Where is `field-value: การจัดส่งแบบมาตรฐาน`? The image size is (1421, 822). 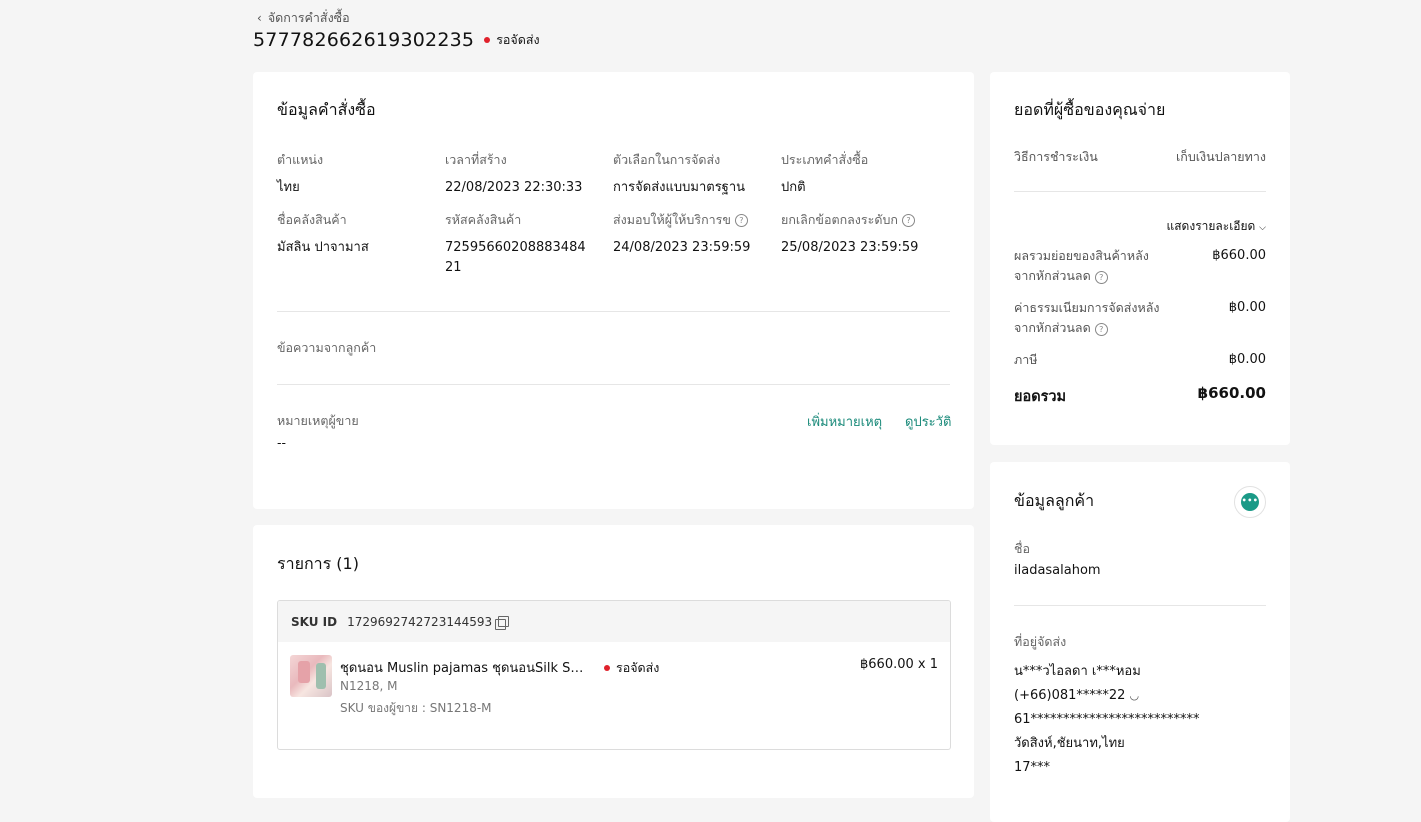 field-value: การจัดส่งแบบมาตรฐาน is located at coordinates (679, 187).